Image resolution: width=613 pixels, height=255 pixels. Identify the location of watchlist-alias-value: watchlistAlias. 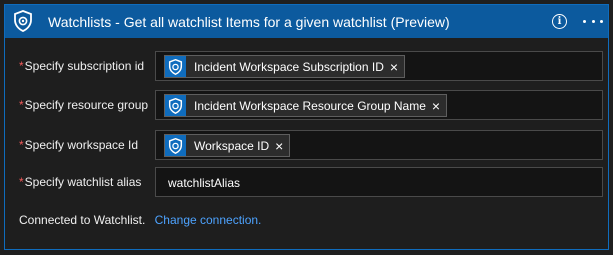
(204, 183).